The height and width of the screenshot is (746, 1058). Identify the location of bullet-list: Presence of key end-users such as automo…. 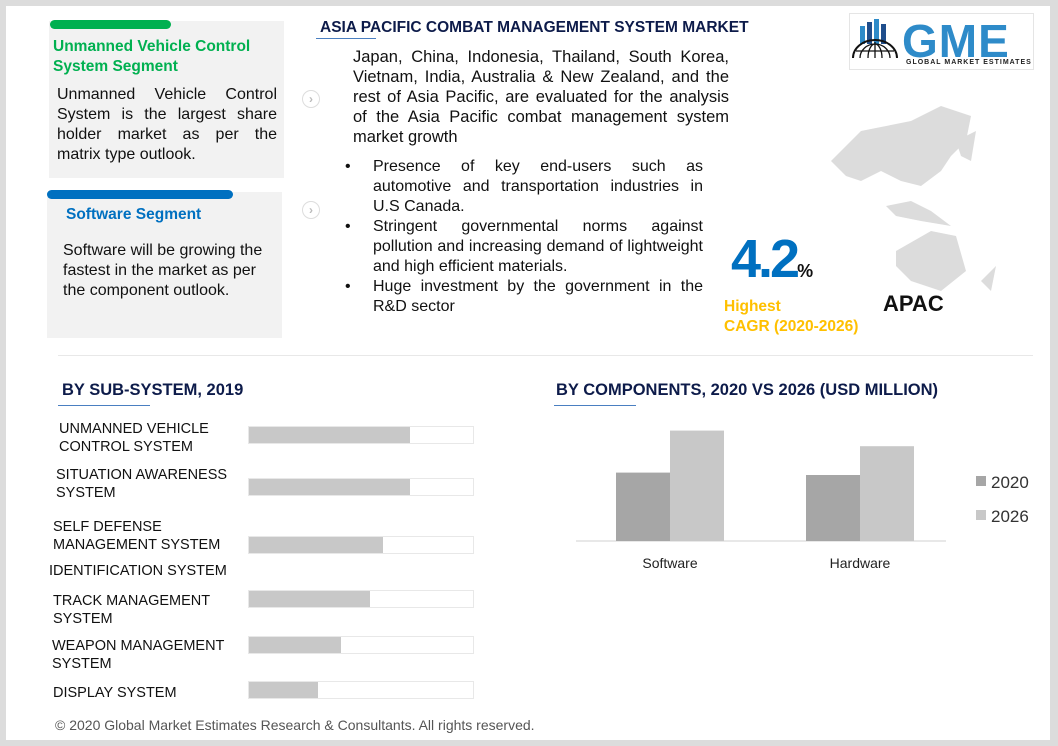
(522, 237).